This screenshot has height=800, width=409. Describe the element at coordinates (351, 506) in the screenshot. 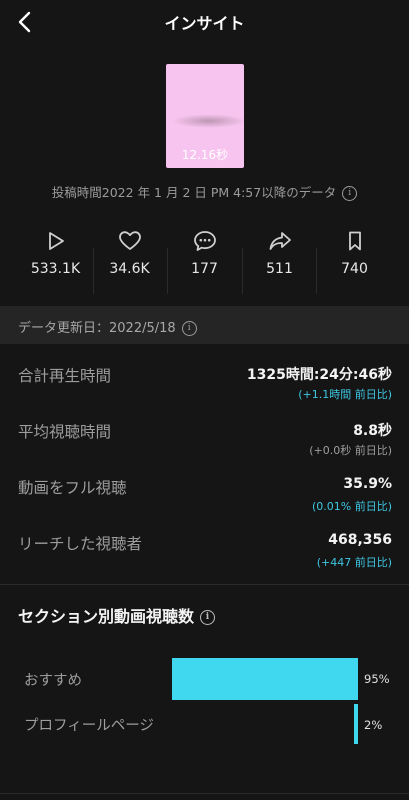

I see `metric-delta: (0.01% 前日比)` at that location.